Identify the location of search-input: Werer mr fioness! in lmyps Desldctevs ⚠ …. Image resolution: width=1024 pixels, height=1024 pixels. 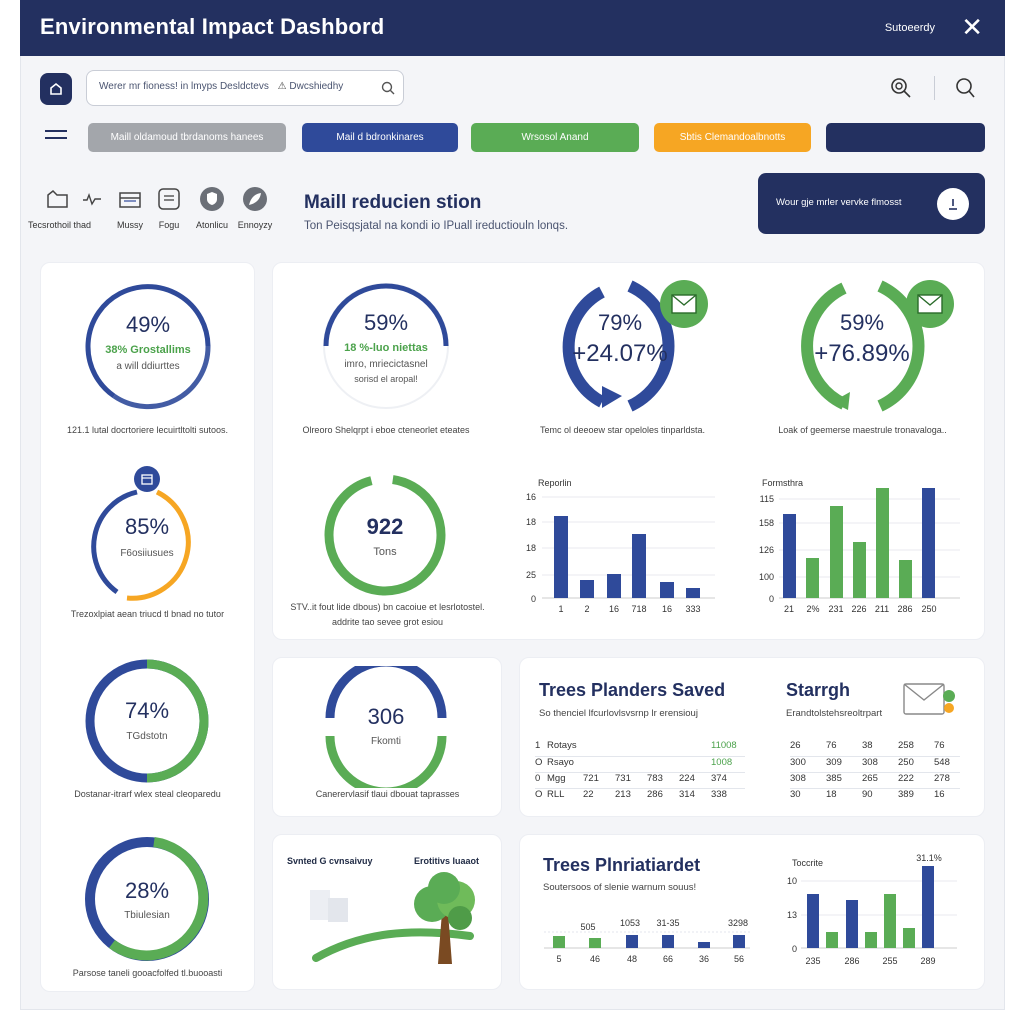
(245, 88).